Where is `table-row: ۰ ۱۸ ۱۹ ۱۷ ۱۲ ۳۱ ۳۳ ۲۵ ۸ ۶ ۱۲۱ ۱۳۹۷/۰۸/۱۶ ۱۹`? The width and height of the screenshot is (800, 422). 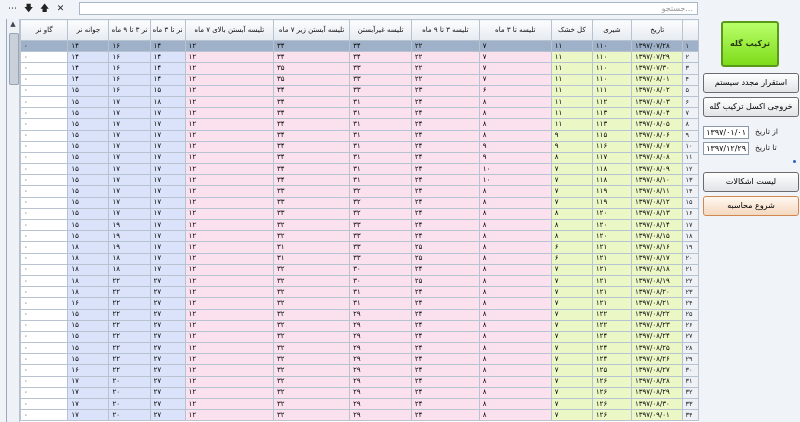 table-row: ۰ ۱۸ ۱۹ ۱۷ ۱۲ ۳۱ ۳۳ ۲۵ ۸ ۶ ۱۲۱ ۱۳۹۷/۰۸/۱۶ ۱۹ is located at coordinates (359, 247).